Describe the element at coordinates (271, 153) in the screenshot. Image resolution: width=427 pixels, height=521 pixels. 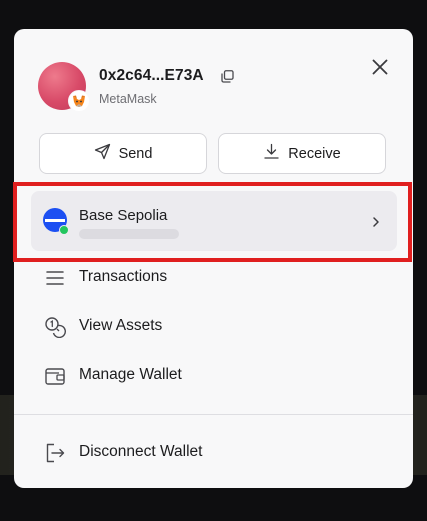
I see `download-icon` at that location.